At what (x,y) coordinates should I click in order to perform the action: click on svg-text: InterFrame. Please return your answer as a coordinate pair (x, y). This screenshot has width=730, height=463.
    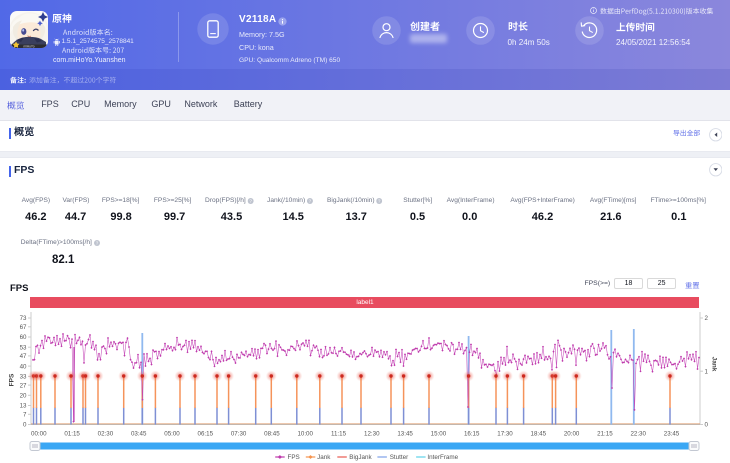
    Looking at the image, I should click on (442, 457).